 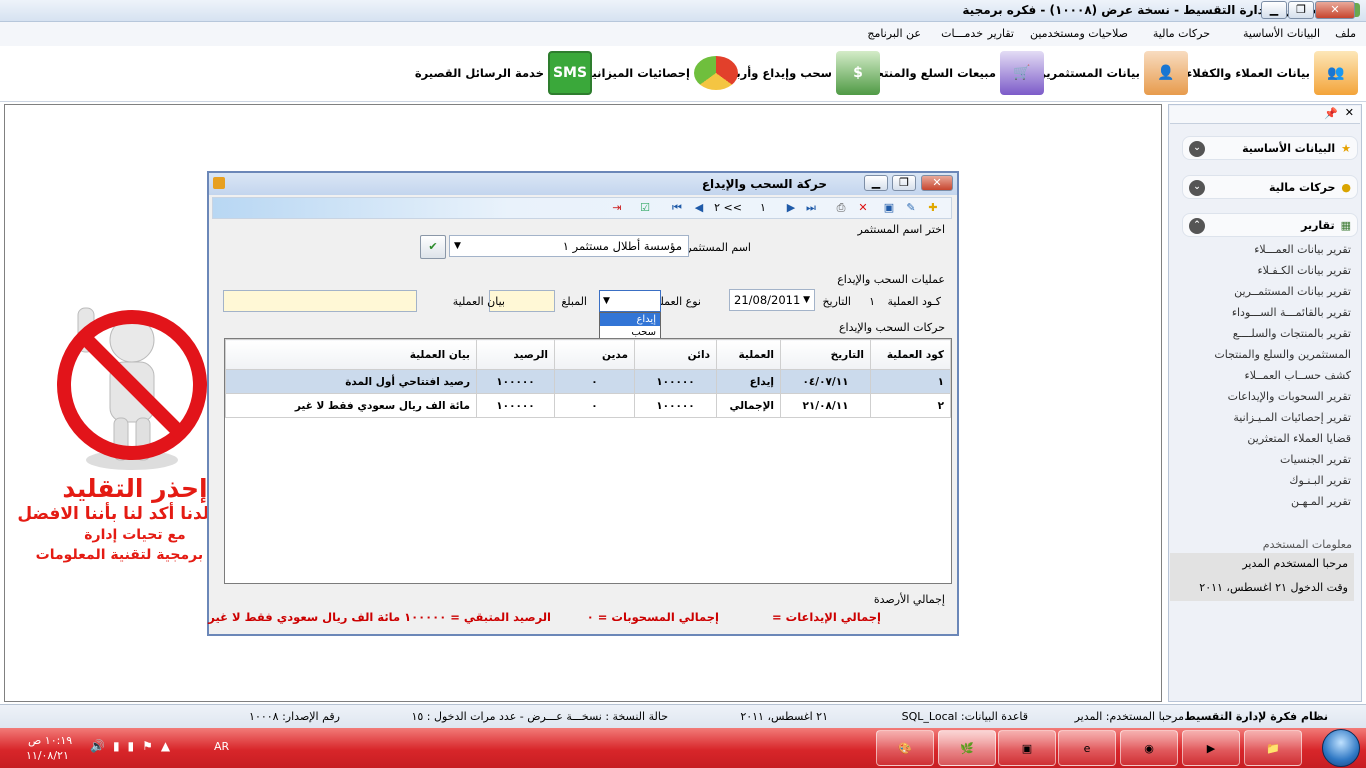 What do you see at coordinates (728, 207) in the screenshot?
I see `record-total: ٢ <<` at bounding box center [728, 207].